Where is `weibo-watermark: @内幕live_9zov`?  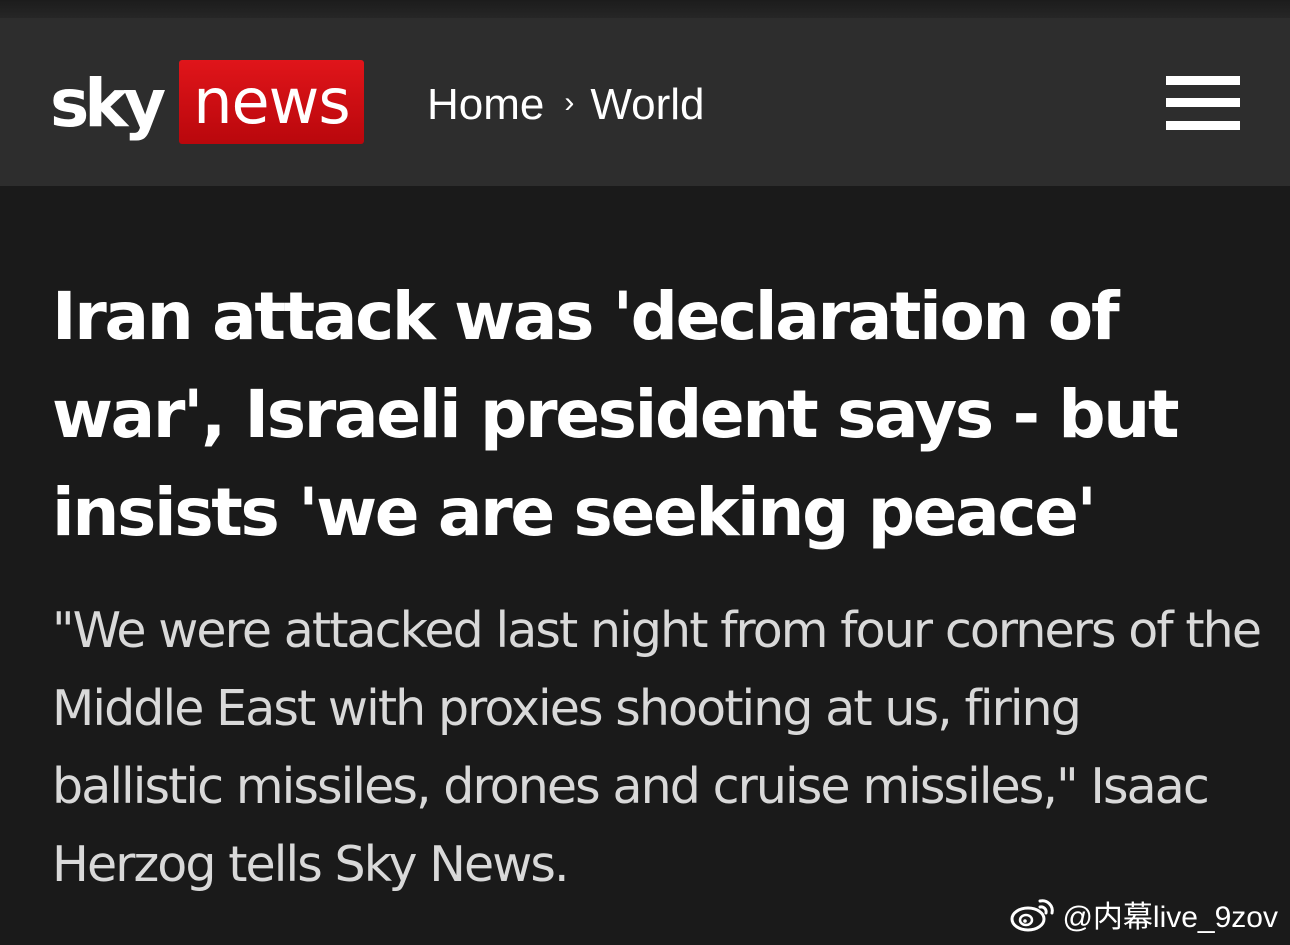 weibo-watermark: @内幕live_9zov is located at coordinates (1144, 914).